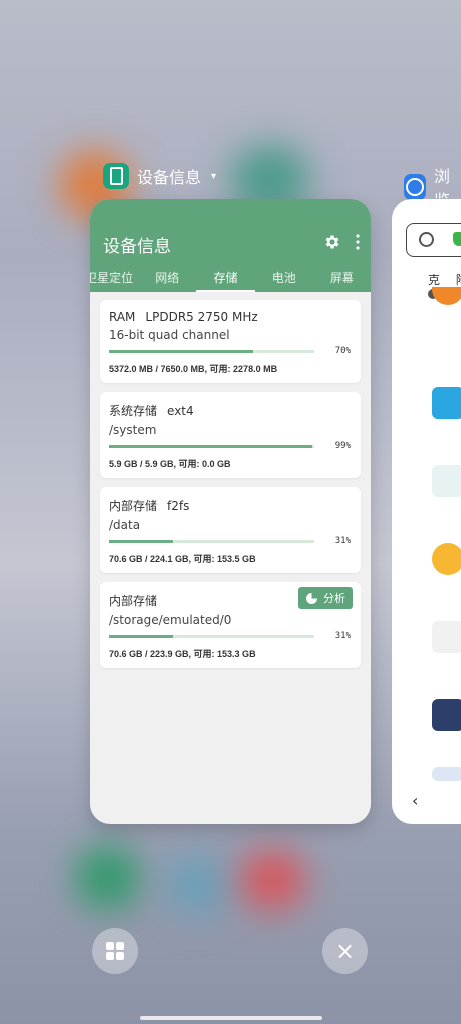  What do you see at coordinates (122, 317) in the screenshot?
I see `storage-name: RAM` at bounding box center [122, 317].